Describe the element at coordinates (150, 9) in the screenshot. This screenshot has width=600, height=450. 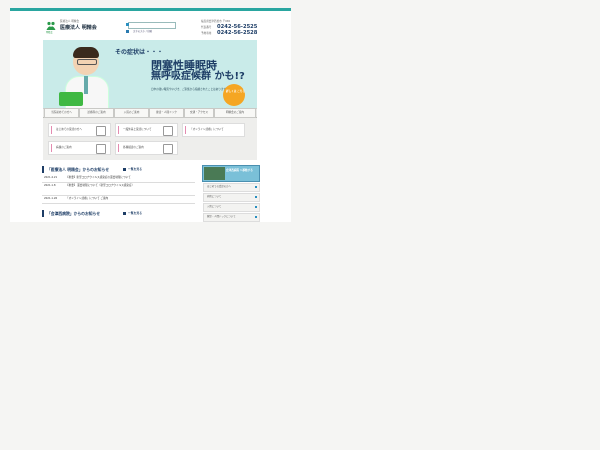
I see `top-accent-bar` at that location.